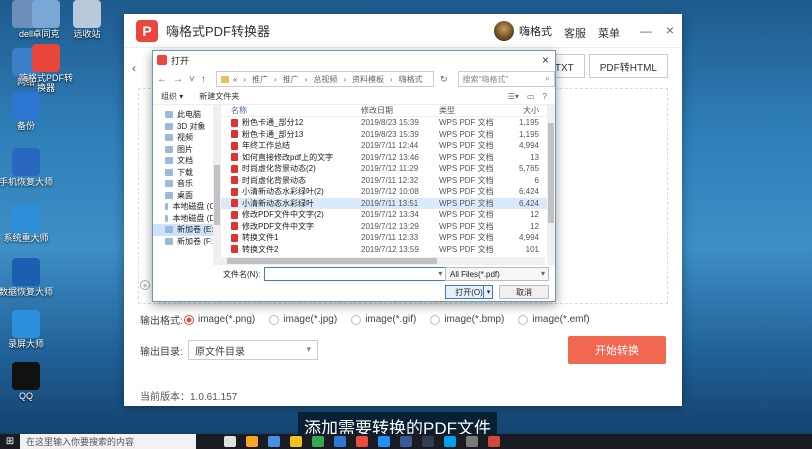 The width and height of the screenshot is (812, 449). I want to click on file-list-scrollbar, so click(551, 185).